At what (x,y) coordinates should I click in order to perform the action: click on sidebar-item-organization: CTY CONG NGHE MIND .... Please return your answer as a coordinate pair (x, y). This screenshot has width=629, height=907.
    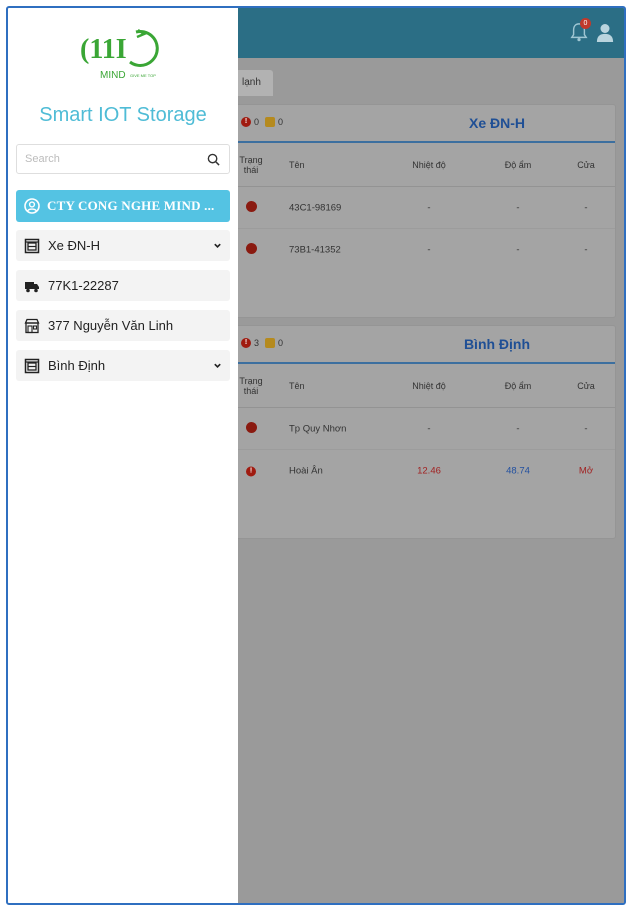
    Looking at the image, I should click on (123, 206).